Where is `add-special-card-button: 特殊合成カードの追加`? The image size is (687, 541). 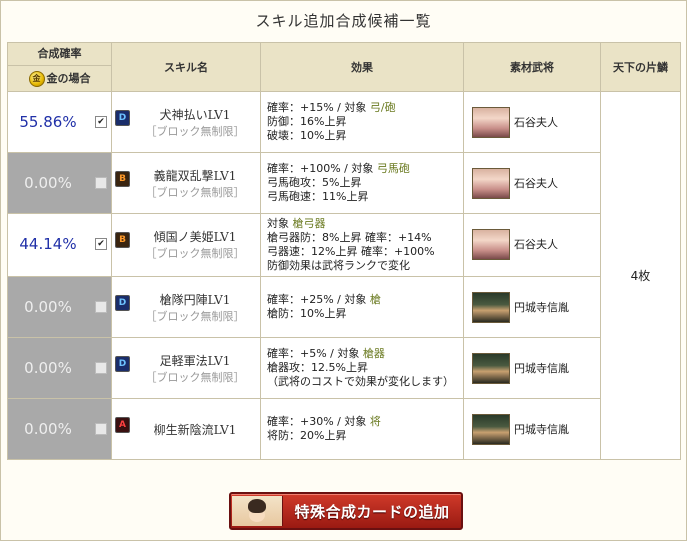 add-special-card-button: 特殊合成カードの追加 is located at coordinates (346, 511).